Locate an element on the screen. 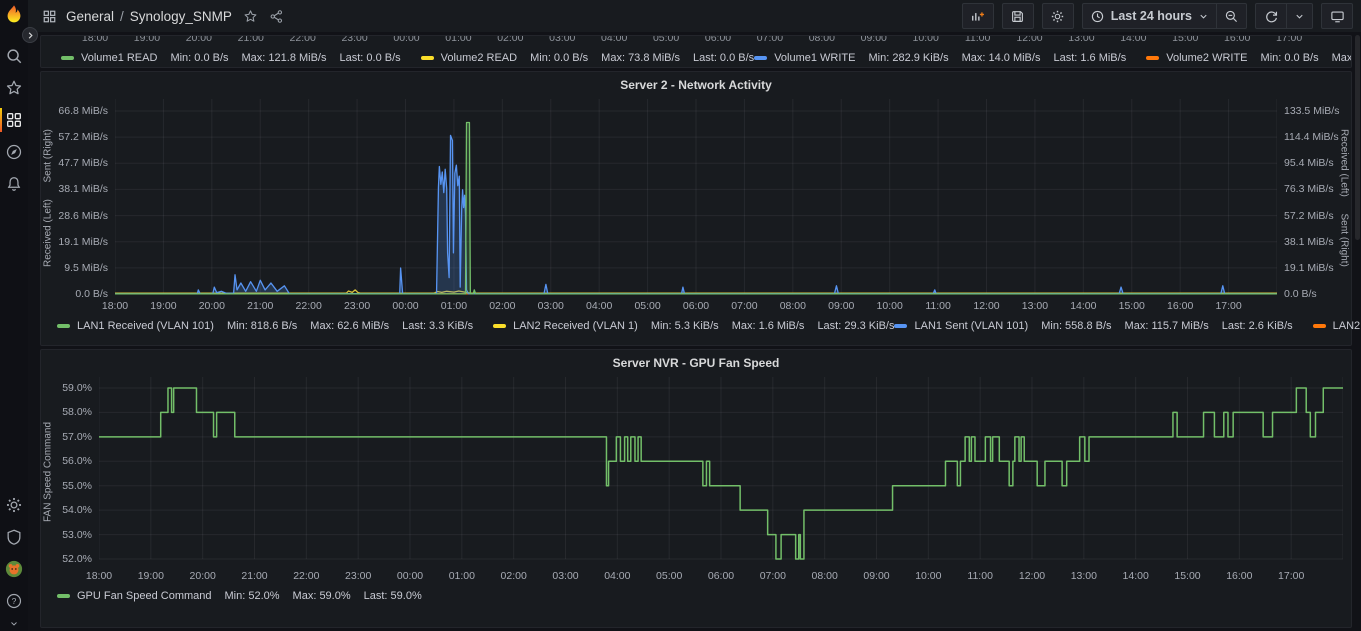 This screenshot has height=631, width=1361. legend-stat-last: Last: 59.0% is located at coordinates (392, 596).